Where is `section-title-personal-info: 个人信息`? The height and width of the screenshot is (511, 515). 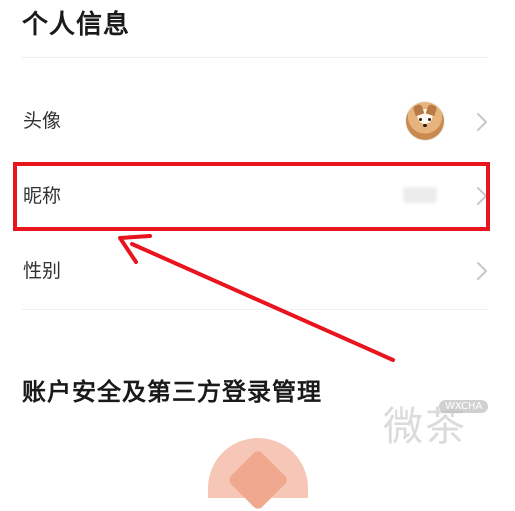
section-title-personal-info: 个人信息 is located at coordinates (76, 25).